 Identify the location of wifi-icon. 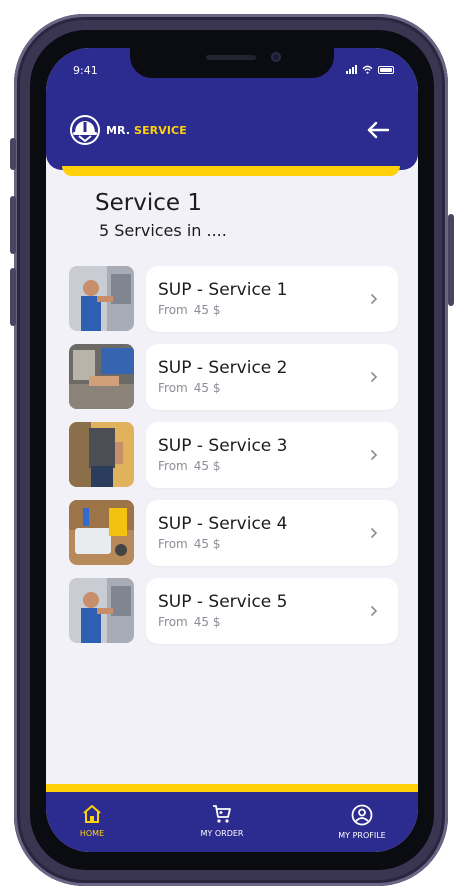
(367, 69).